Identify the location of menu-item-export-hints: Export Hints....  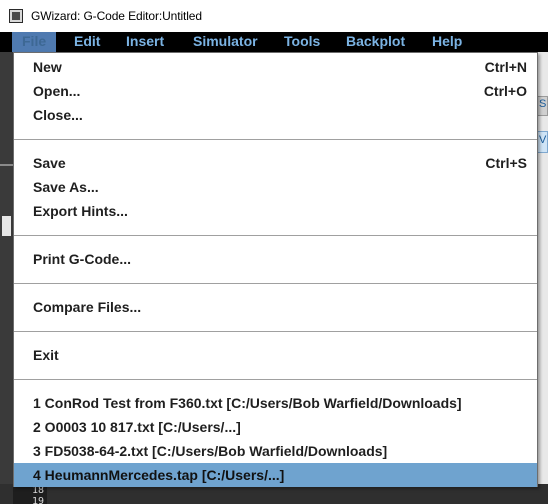
(275, 211).